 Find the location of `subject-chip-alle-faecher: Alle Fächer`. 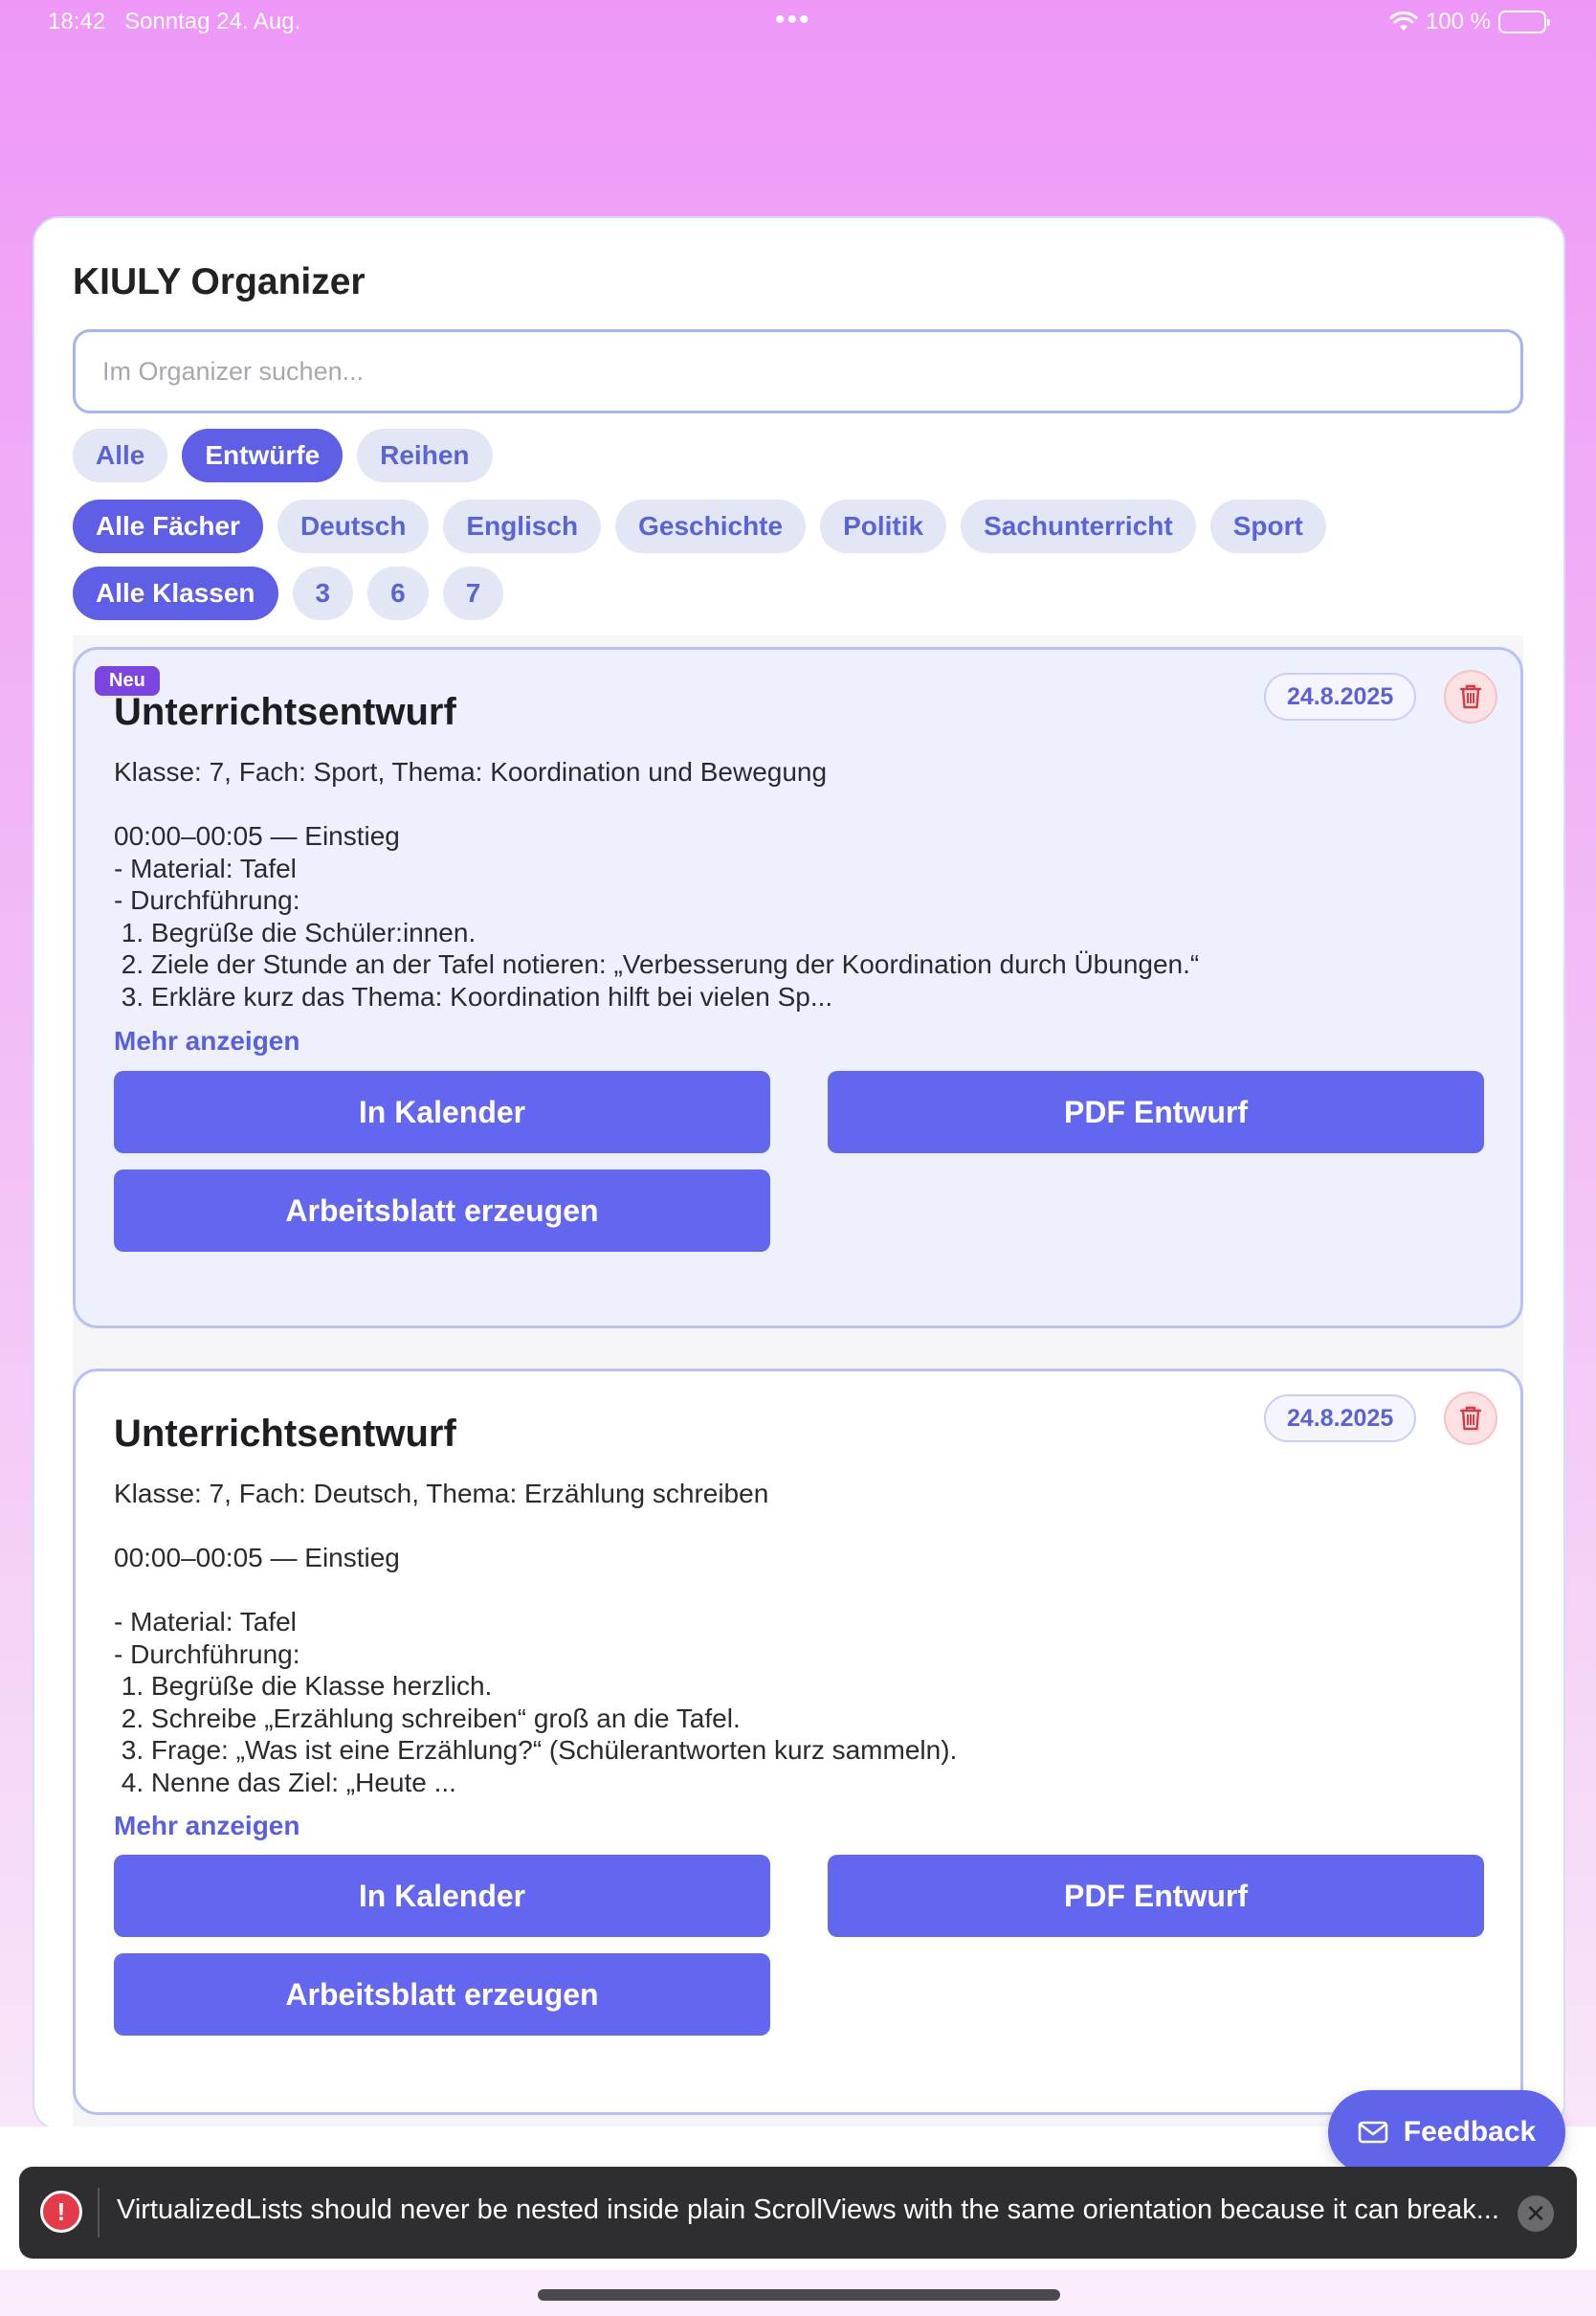

subject-chip-alle-faecher: Alle Fächer is located at coordinates (168, 526).